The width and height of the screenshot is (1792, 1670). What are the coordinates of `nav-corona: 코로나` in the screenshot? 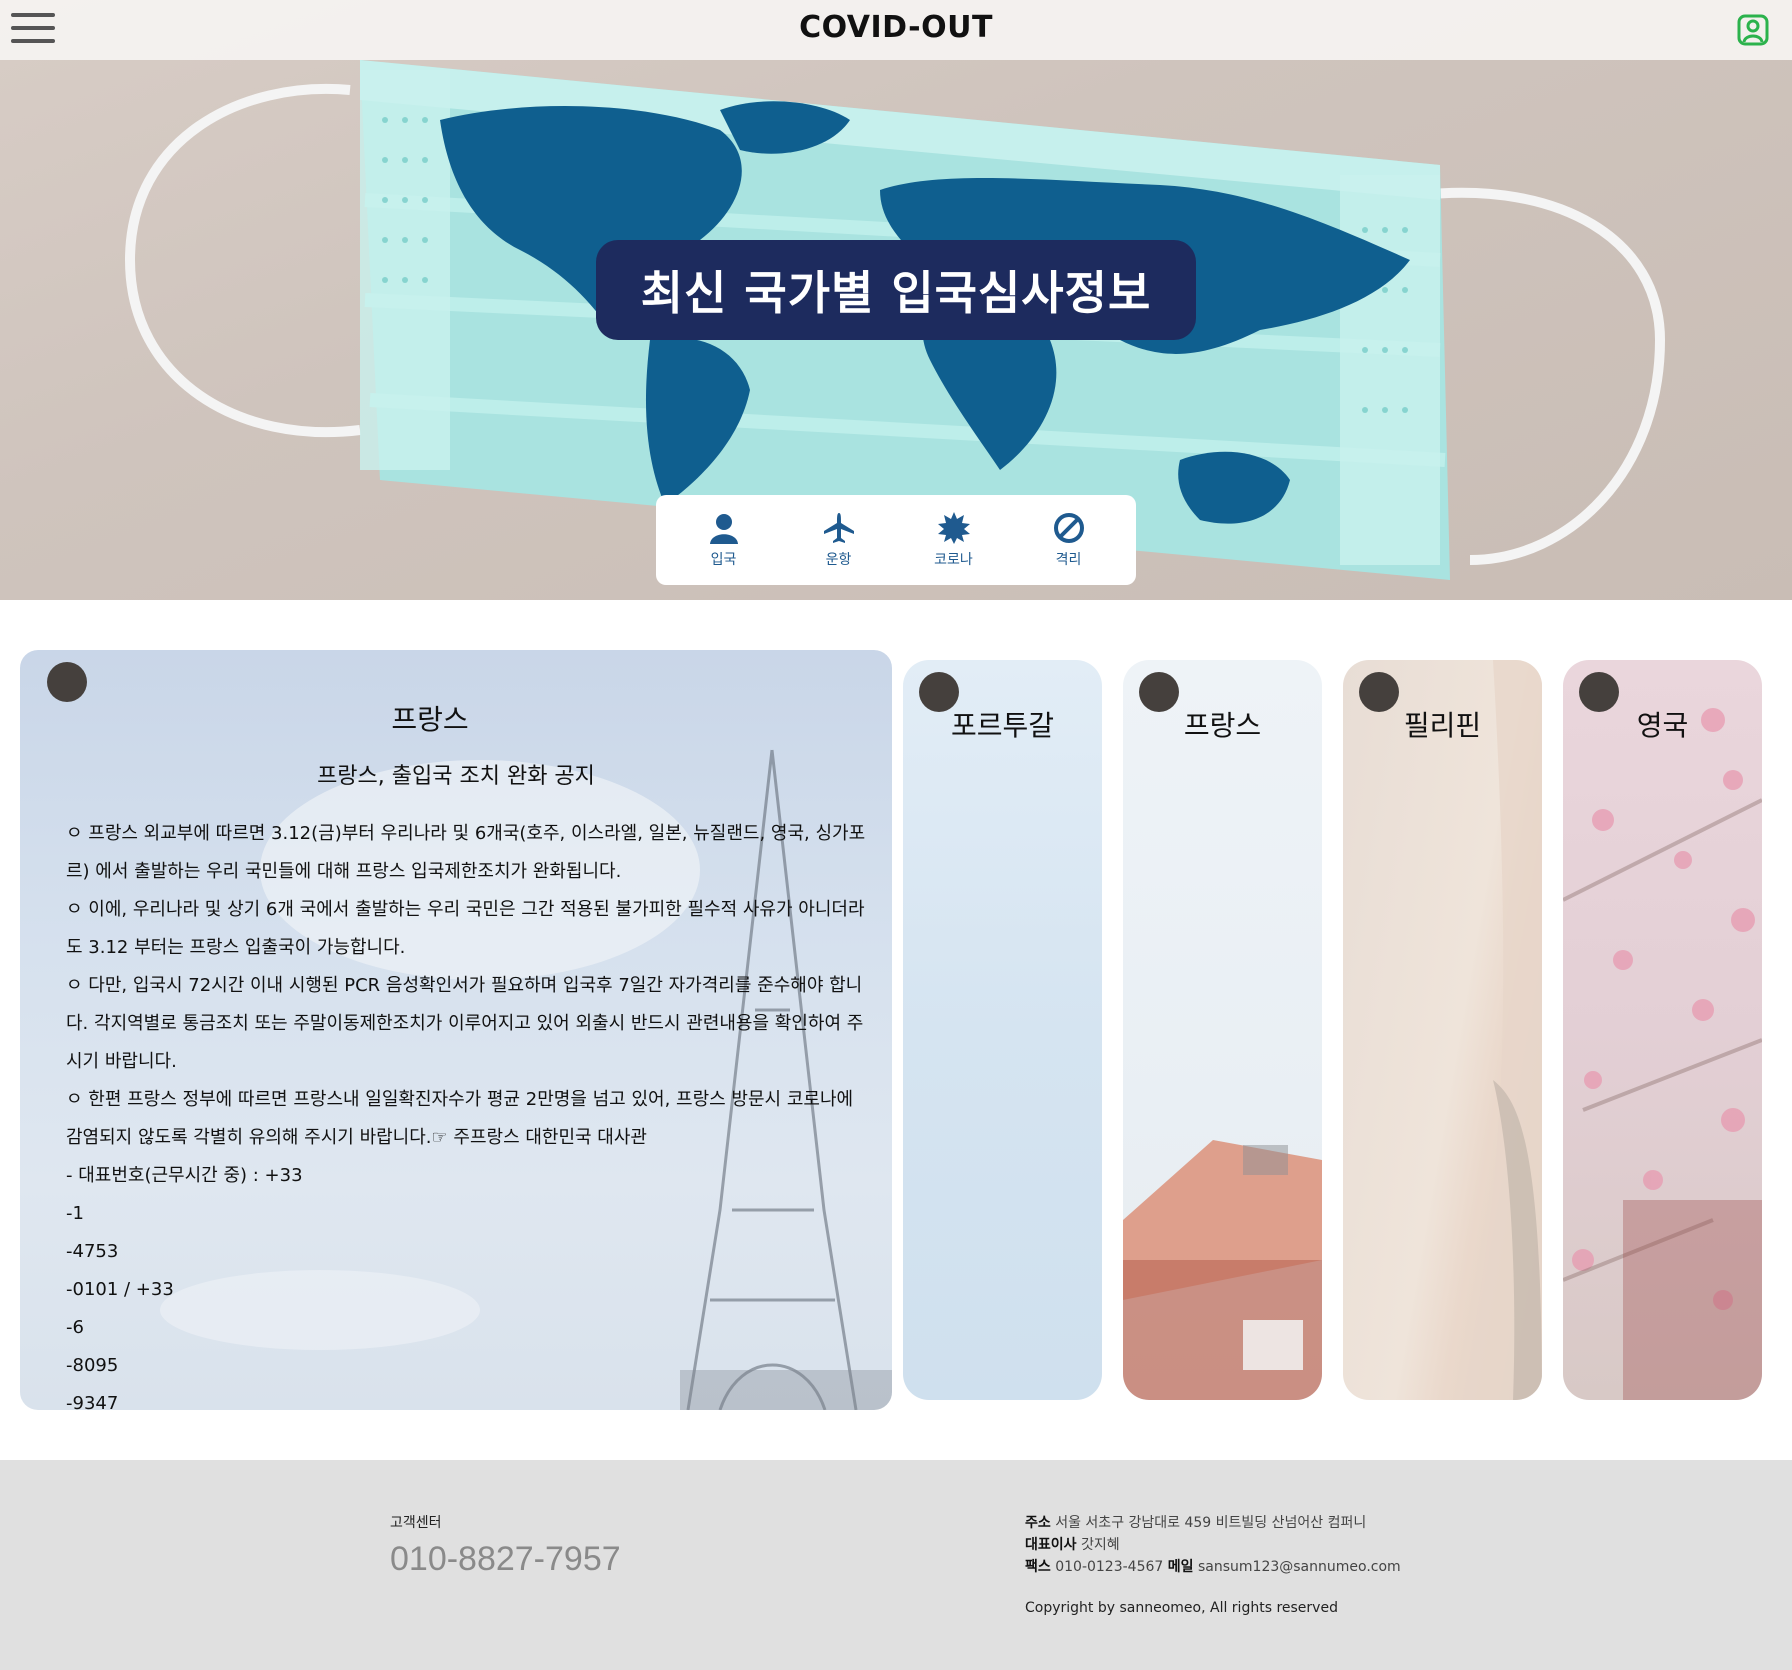 It's located at (954, 540).